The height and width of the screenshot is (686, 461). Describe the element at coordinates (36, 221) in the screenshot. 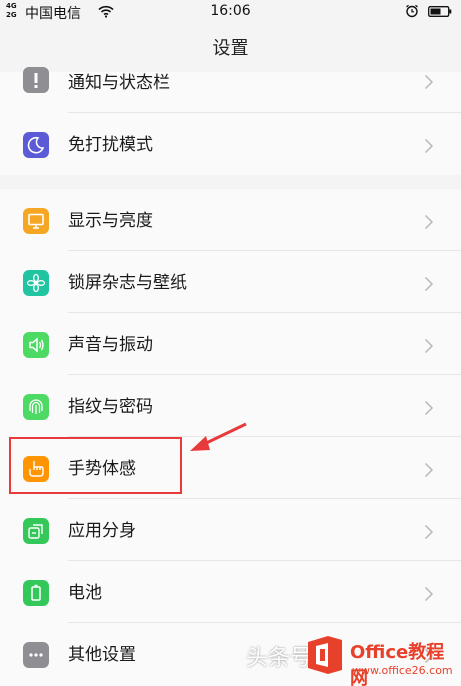

I see `display-icon` at that location.